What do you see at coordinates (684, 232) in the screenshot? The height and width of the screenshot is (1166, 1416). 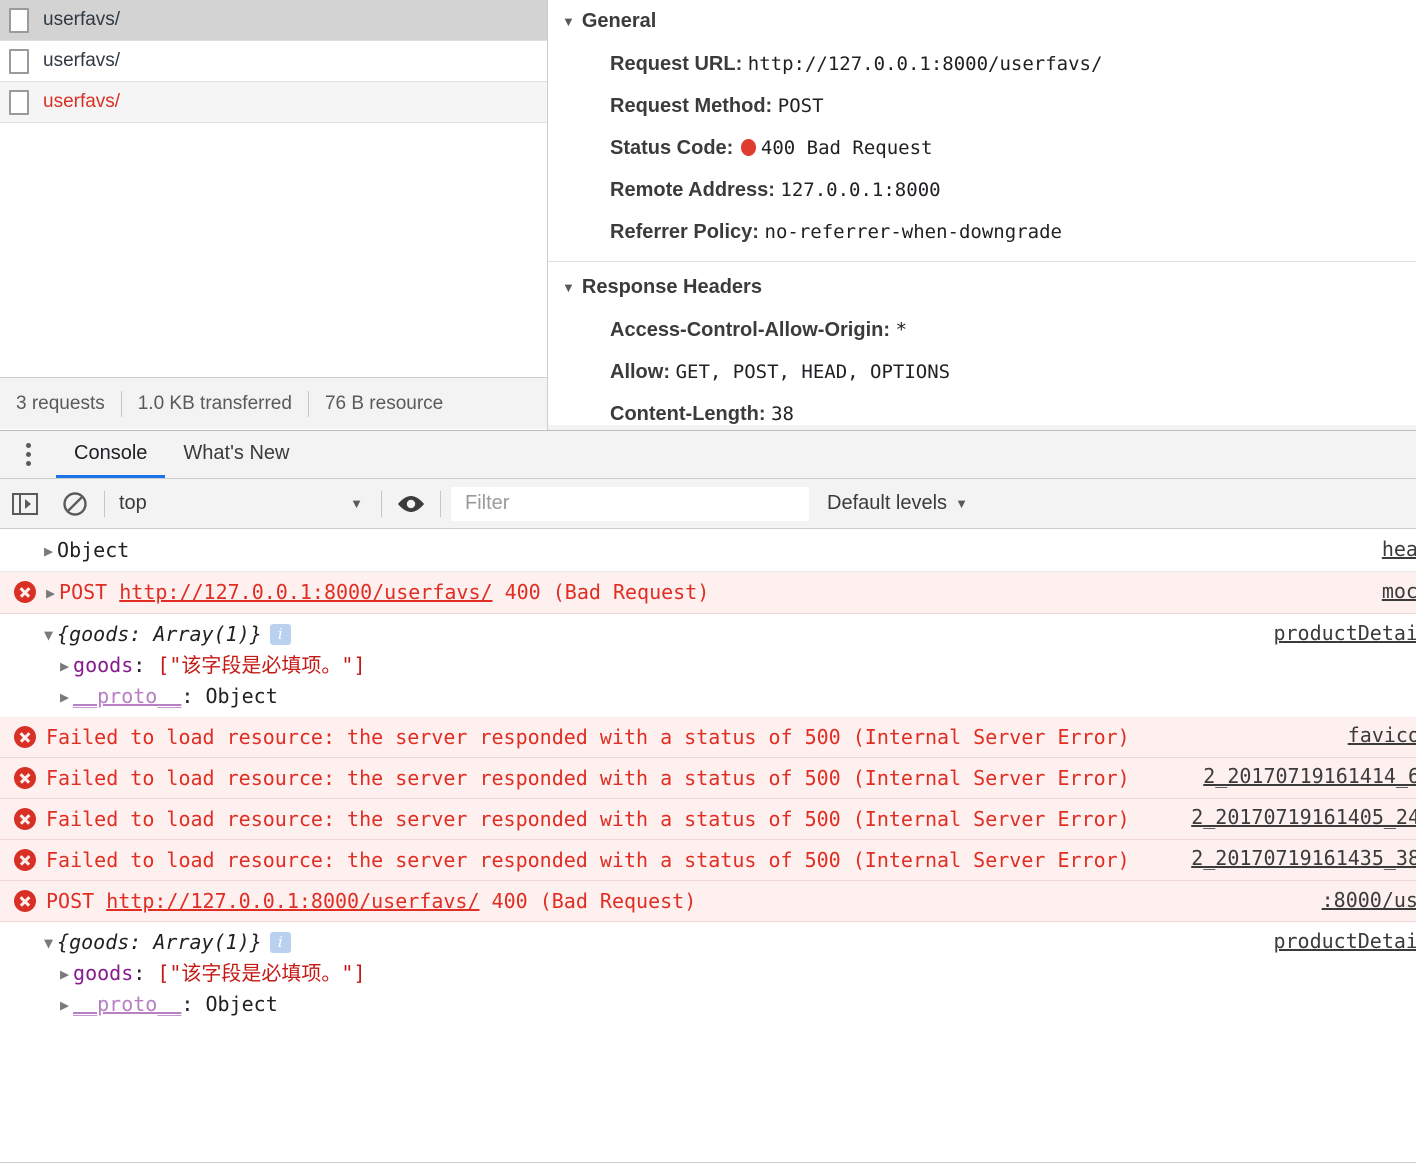 I see `referrer-policy-key: Referrer Policy:` at bounding box center [684, 232].